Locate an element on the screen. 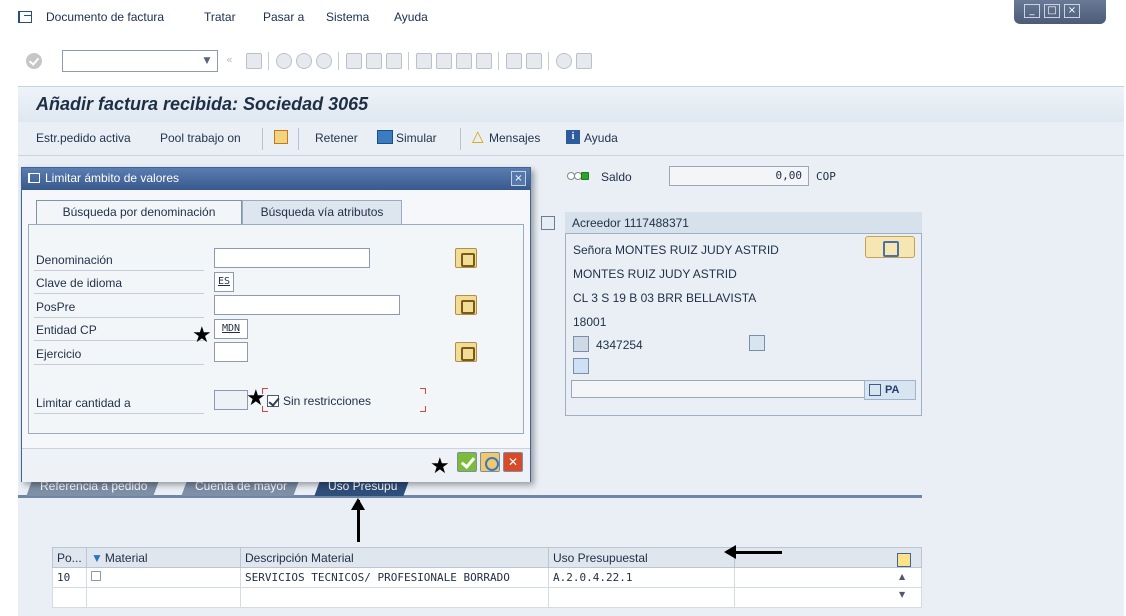  tab-busqueda-atributos: Búsqueda vía atributos is located at coordinates (322, 212).